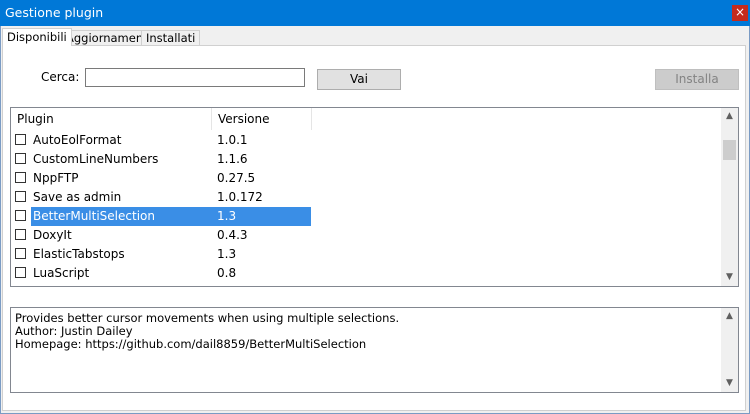 This screenshot has width=750, height=414. Describe the element at coordinates (54, 12) in the screenshot. I see `window-title: Gestione plugin` at that location.